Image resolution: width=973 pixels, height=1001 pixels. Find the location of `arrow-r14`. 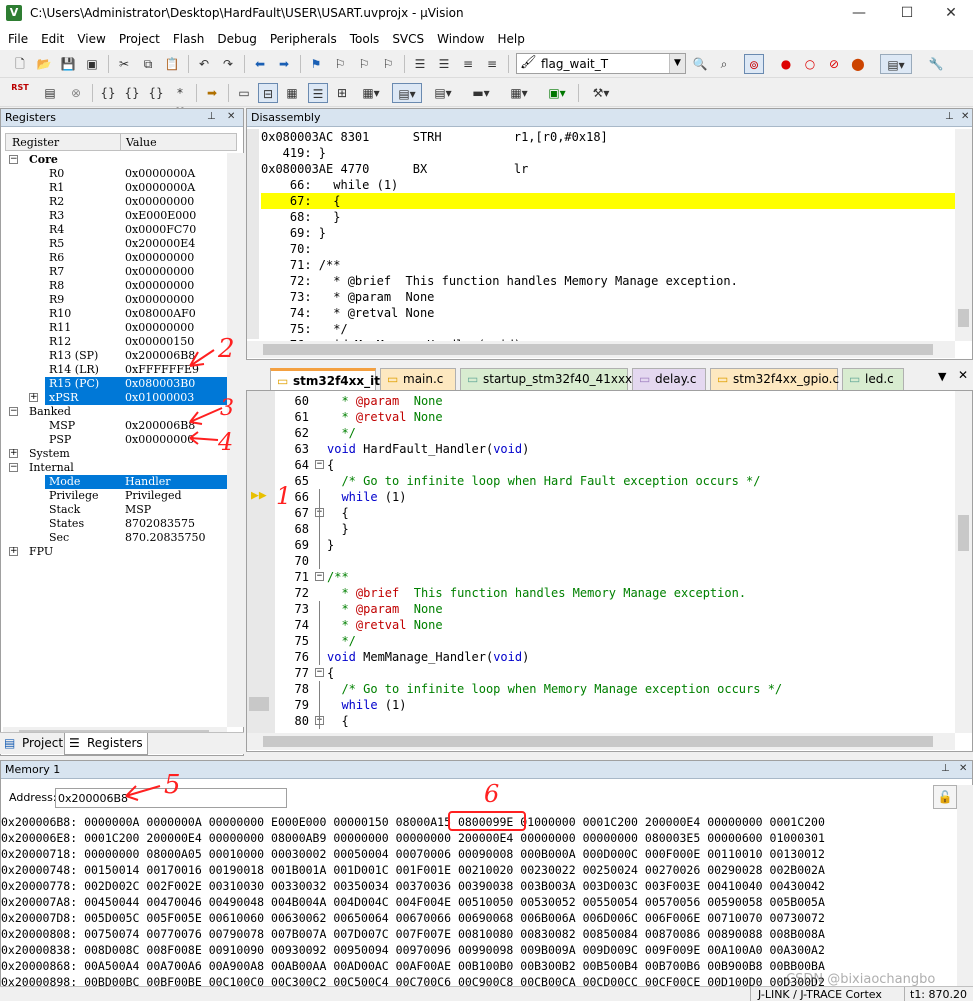

arrow-r14 is located at coordinates (202, 358).